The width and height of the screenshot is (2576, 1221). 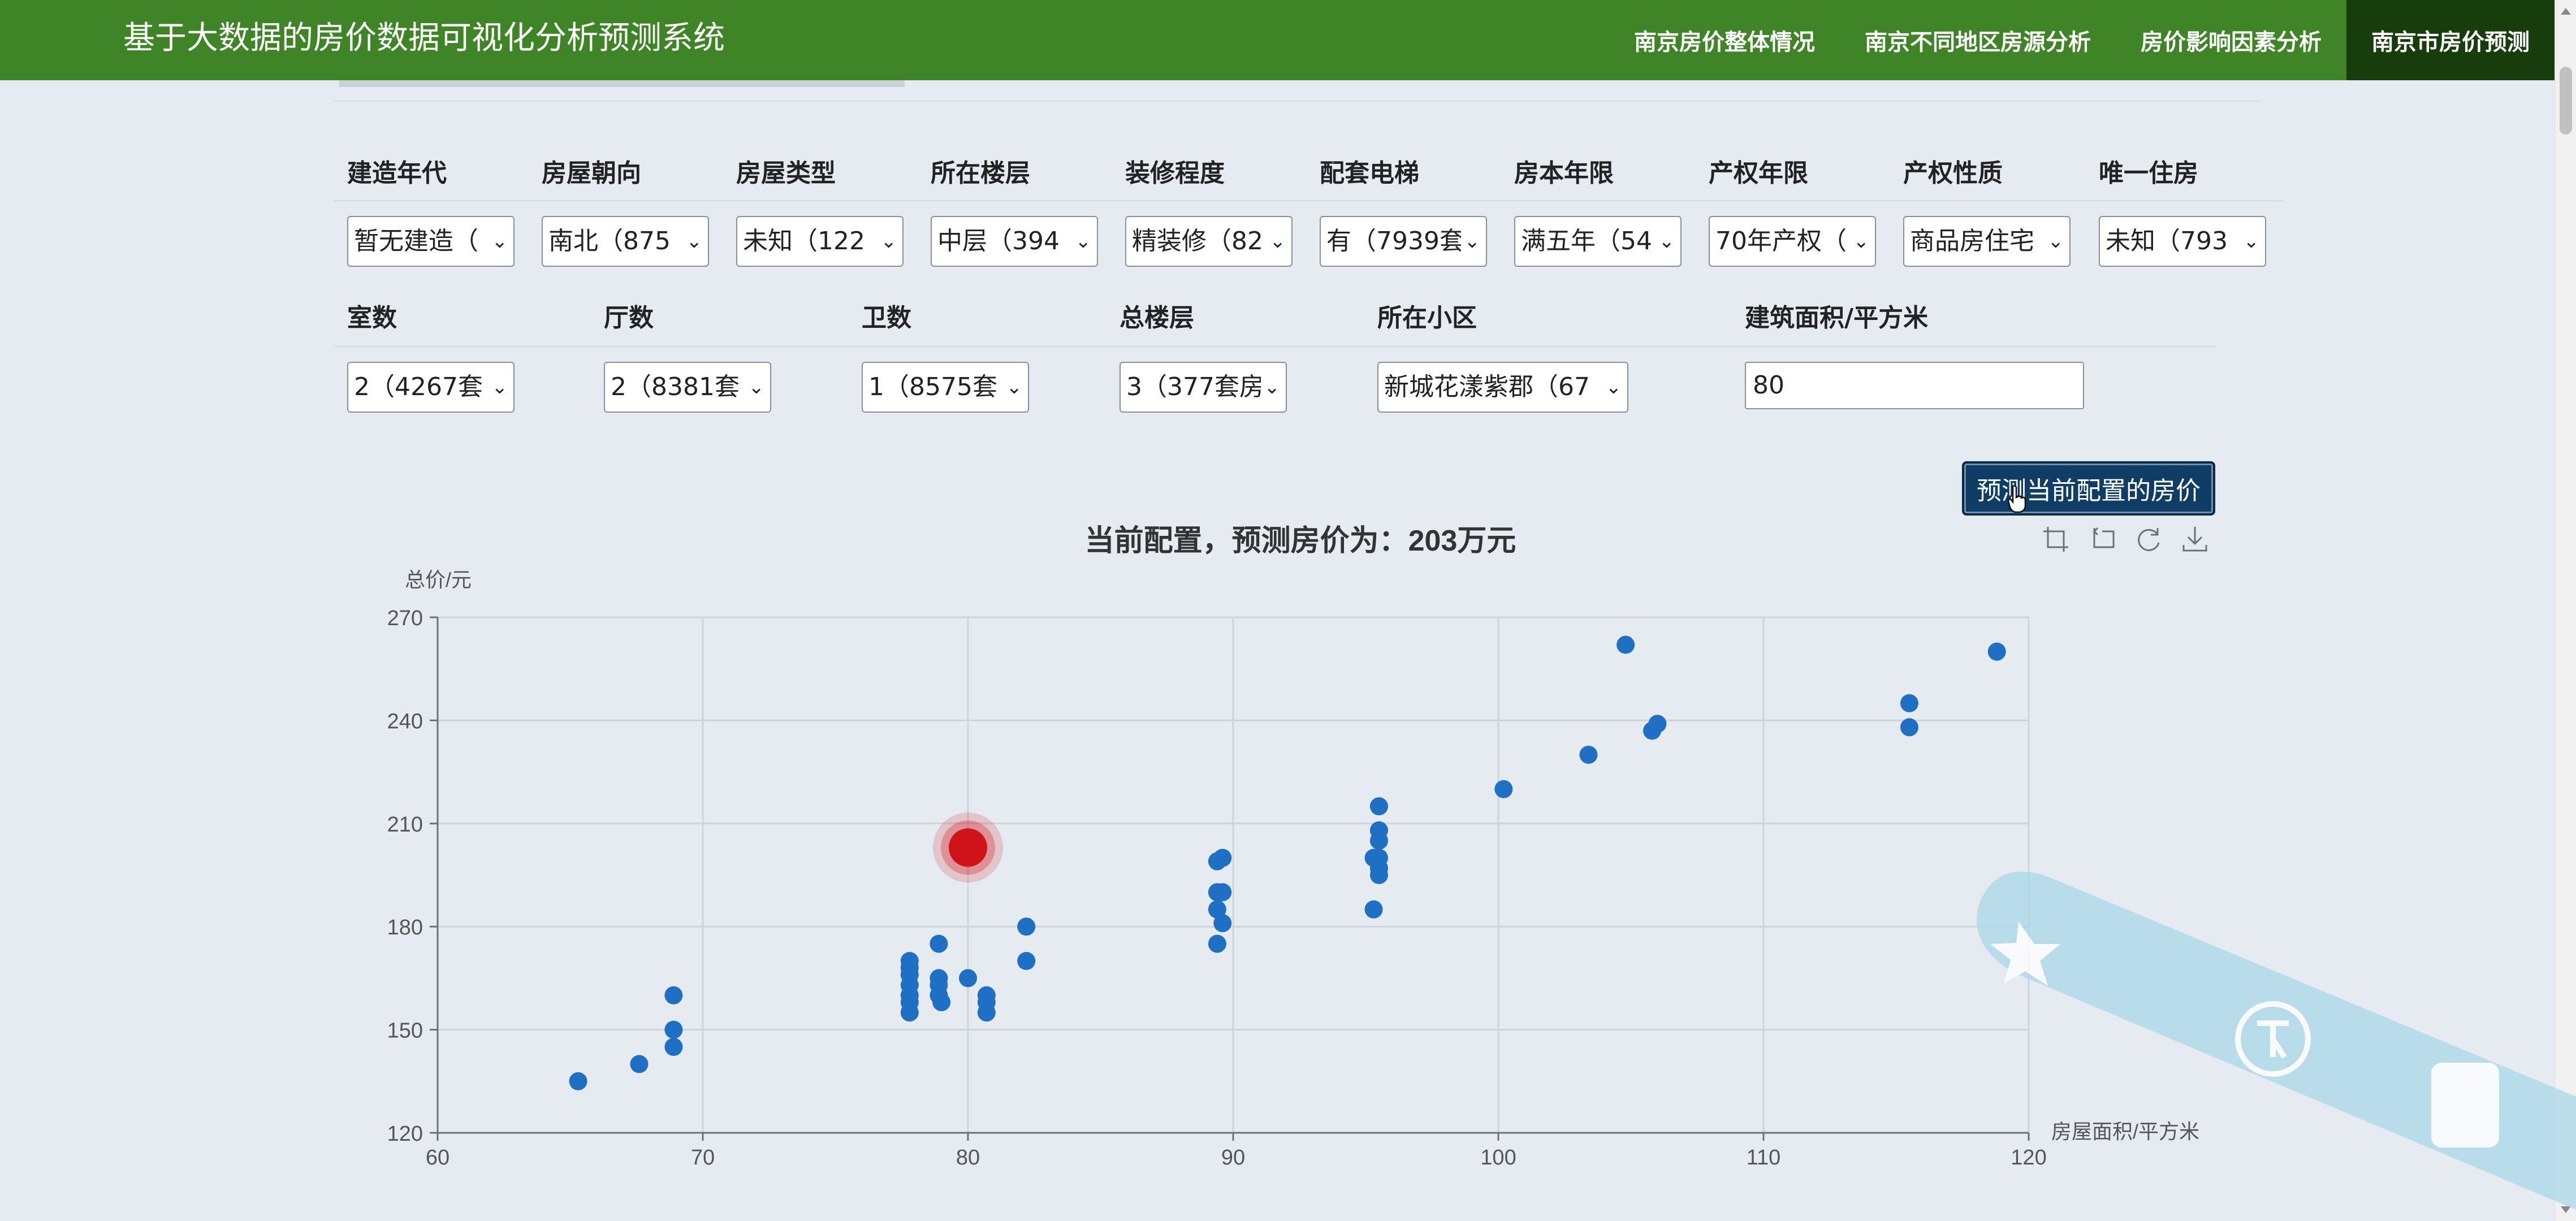 I want to click on select-total-floors: 3（377套房 ⌄, so click(x=1203, y=387).